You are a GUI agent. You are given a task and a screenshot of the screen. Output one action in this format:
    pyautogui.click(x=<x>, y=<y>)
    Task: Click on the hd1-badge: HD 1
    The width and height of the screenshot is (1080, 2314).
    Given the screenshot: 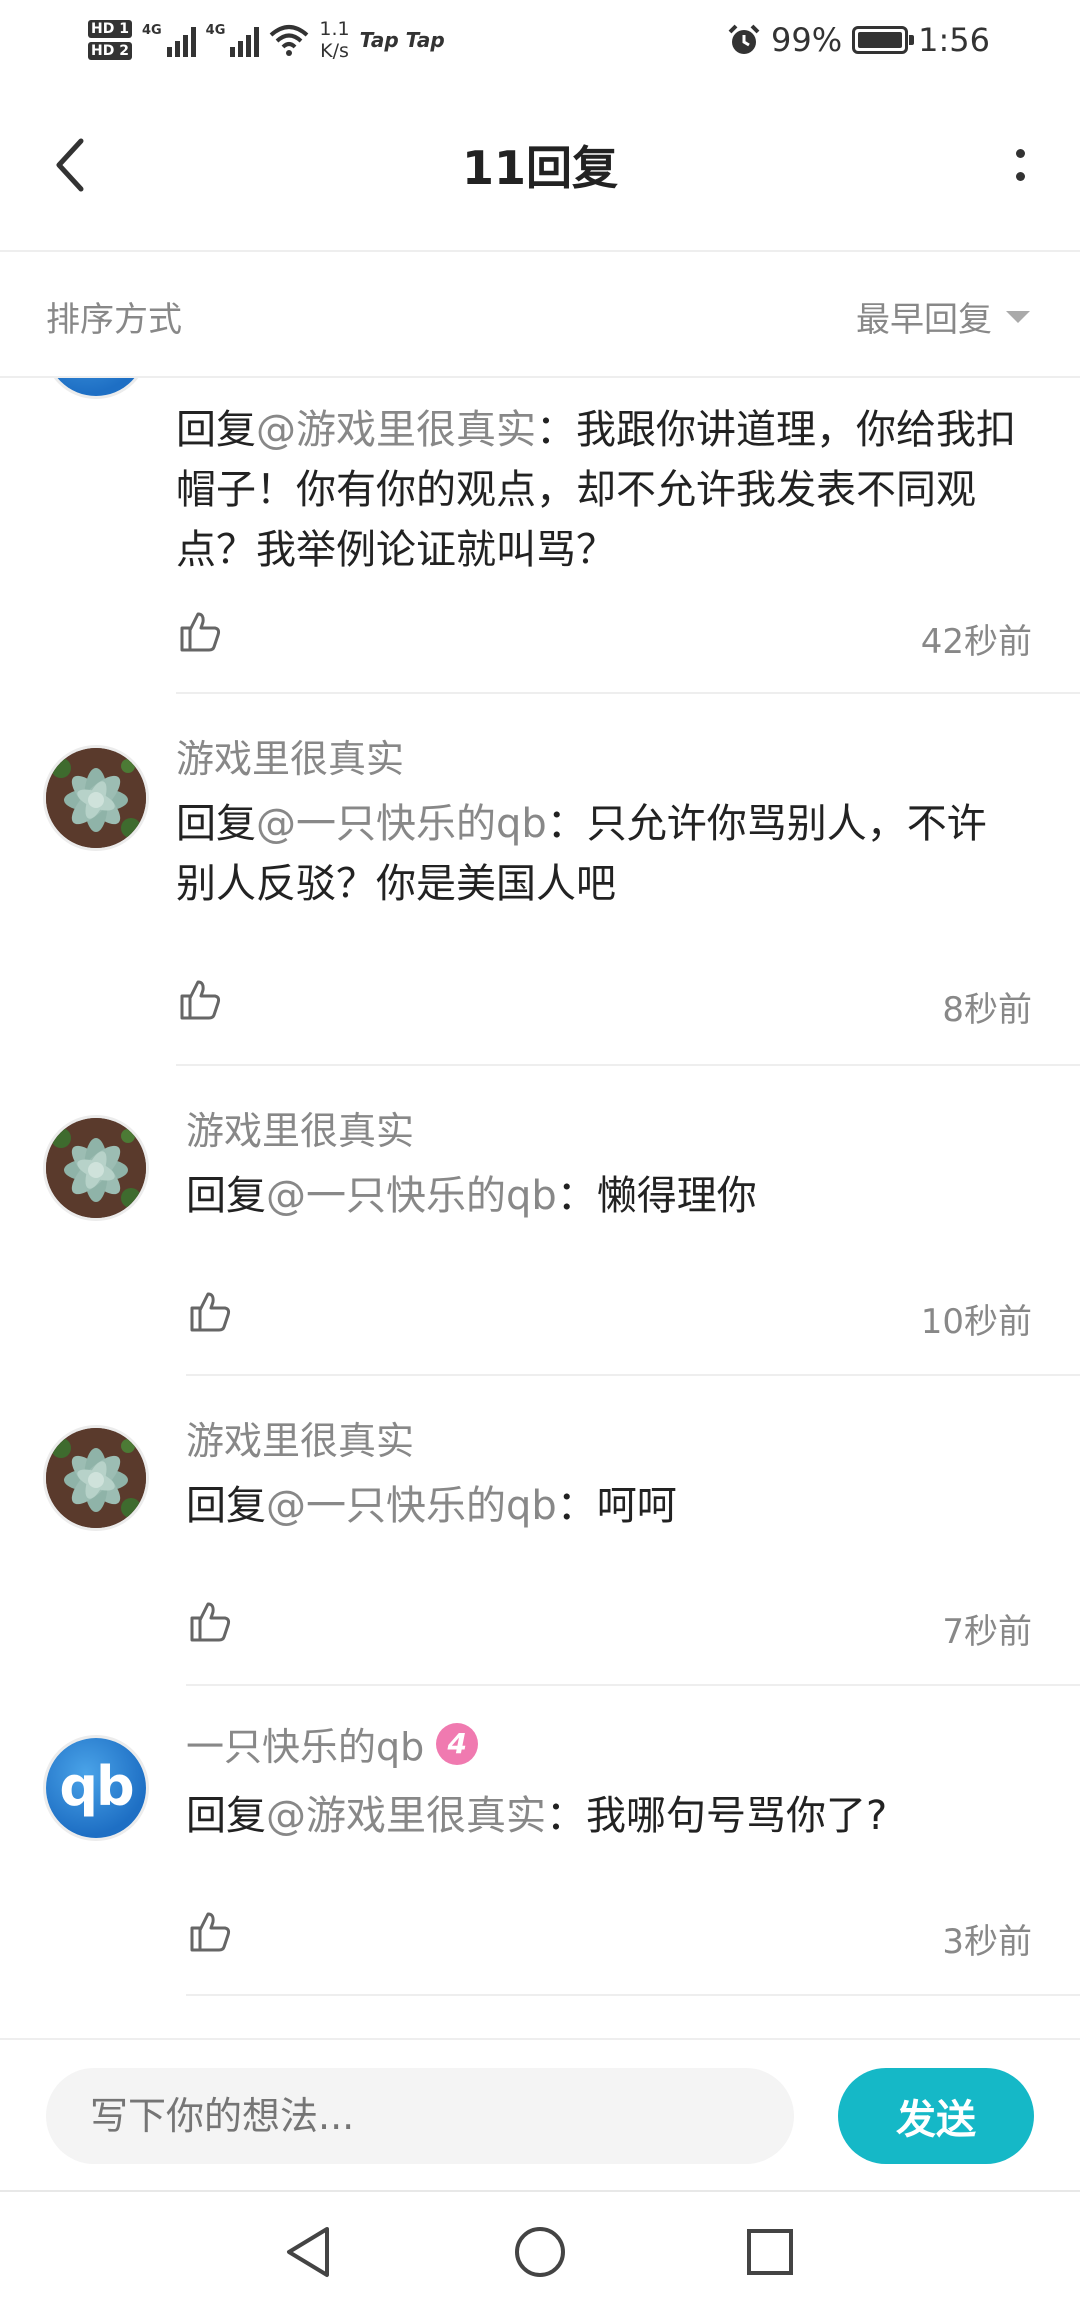 What is the action you would take?
    pyautogui.click(x=110, y=29)
    